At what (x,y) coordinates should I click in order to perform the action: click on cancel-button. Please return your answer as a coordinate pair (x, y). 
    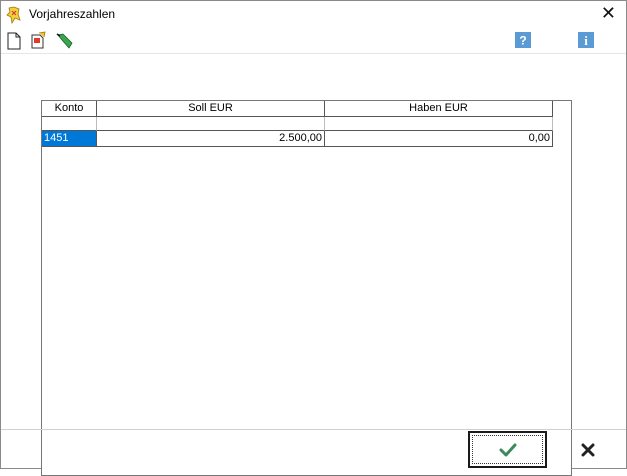
    Looking at the image, I should click on (588, 449).